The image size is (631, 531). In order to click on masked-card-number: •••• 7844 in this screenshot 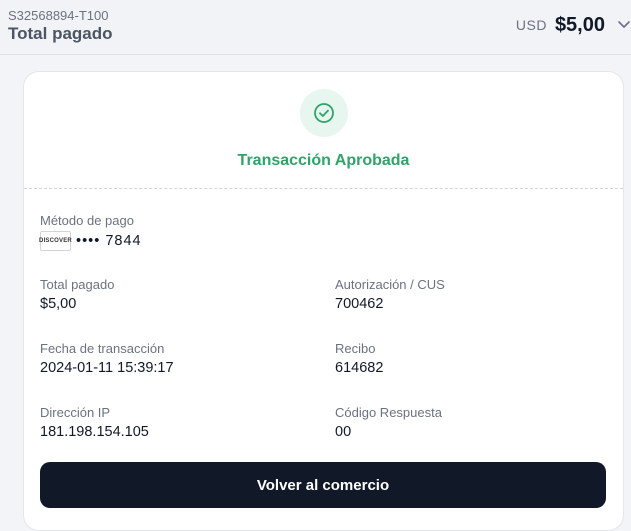, I will do `click(109, 241)`.